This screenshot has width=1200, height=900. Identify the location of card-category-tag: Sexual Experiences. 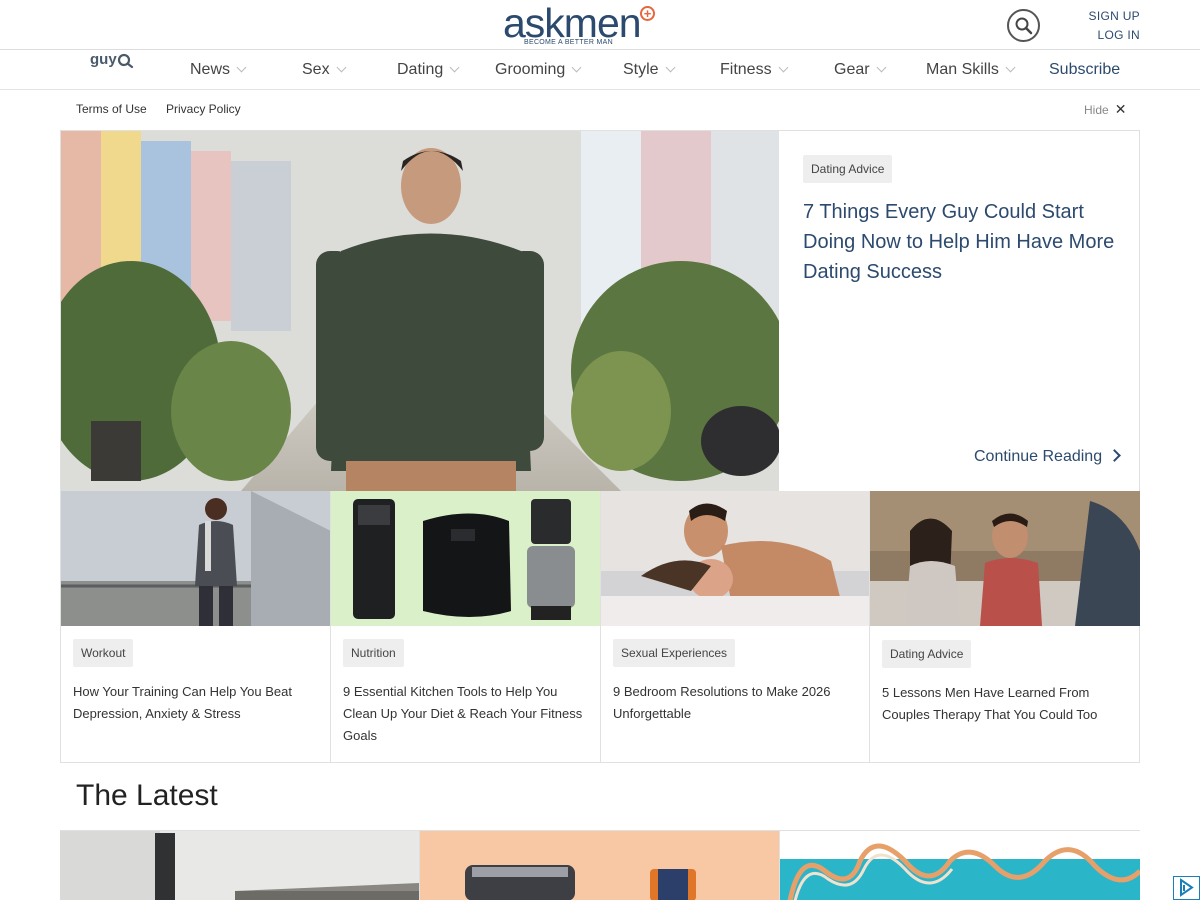
(674, 653).